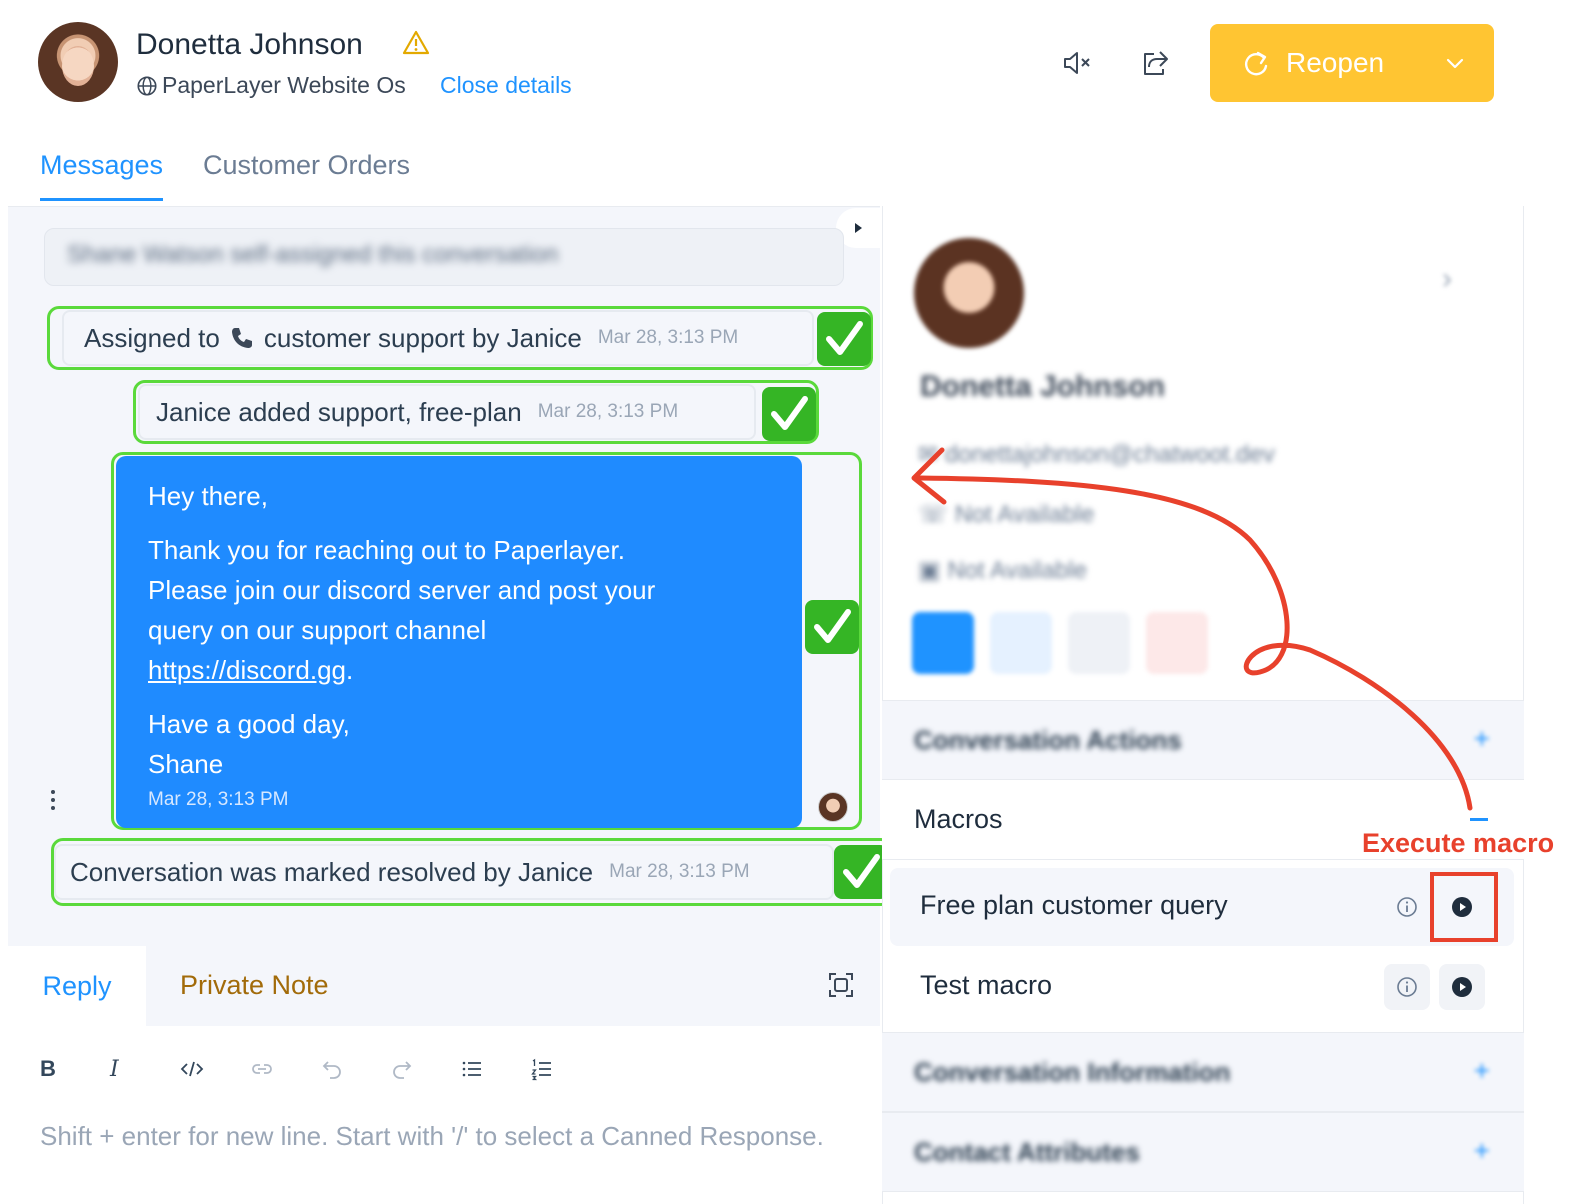 This screenshot has width=1584, height=1204. I want to click on redo-button, so click(421, 1069).